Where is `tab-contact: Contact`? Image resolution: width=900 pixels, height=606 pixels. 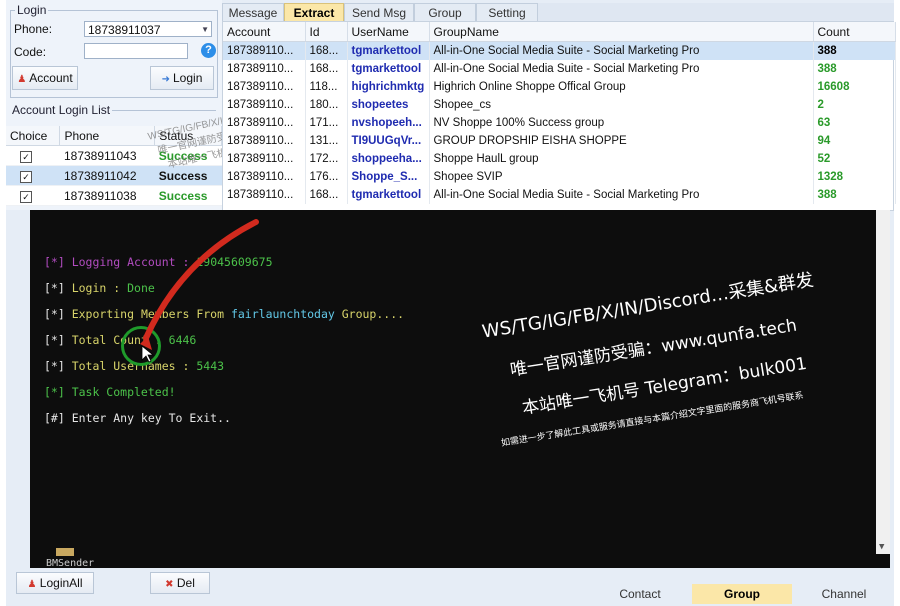
tab-contact: Contact is located at coordinates (640, 594).